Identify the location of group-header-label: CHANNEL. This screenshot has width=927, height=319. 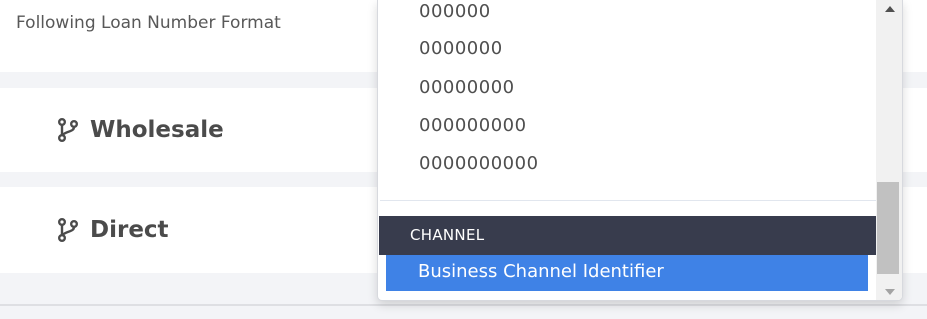
(447, 235).